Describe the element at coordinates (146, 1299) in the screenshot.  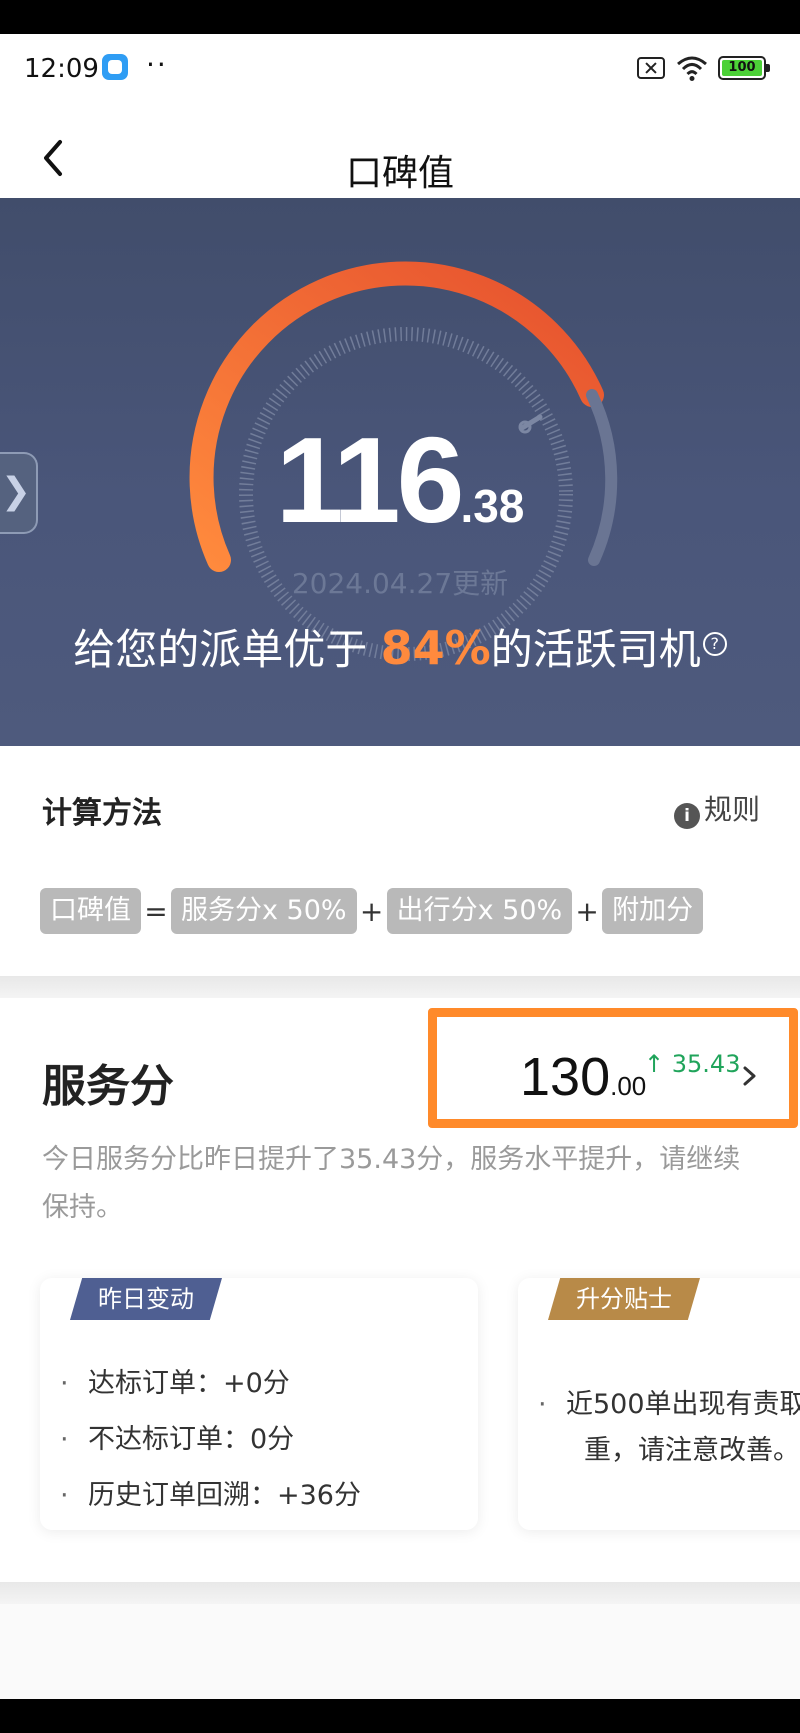
I see `yesterday-change-tag: 昨日变动` at that location.